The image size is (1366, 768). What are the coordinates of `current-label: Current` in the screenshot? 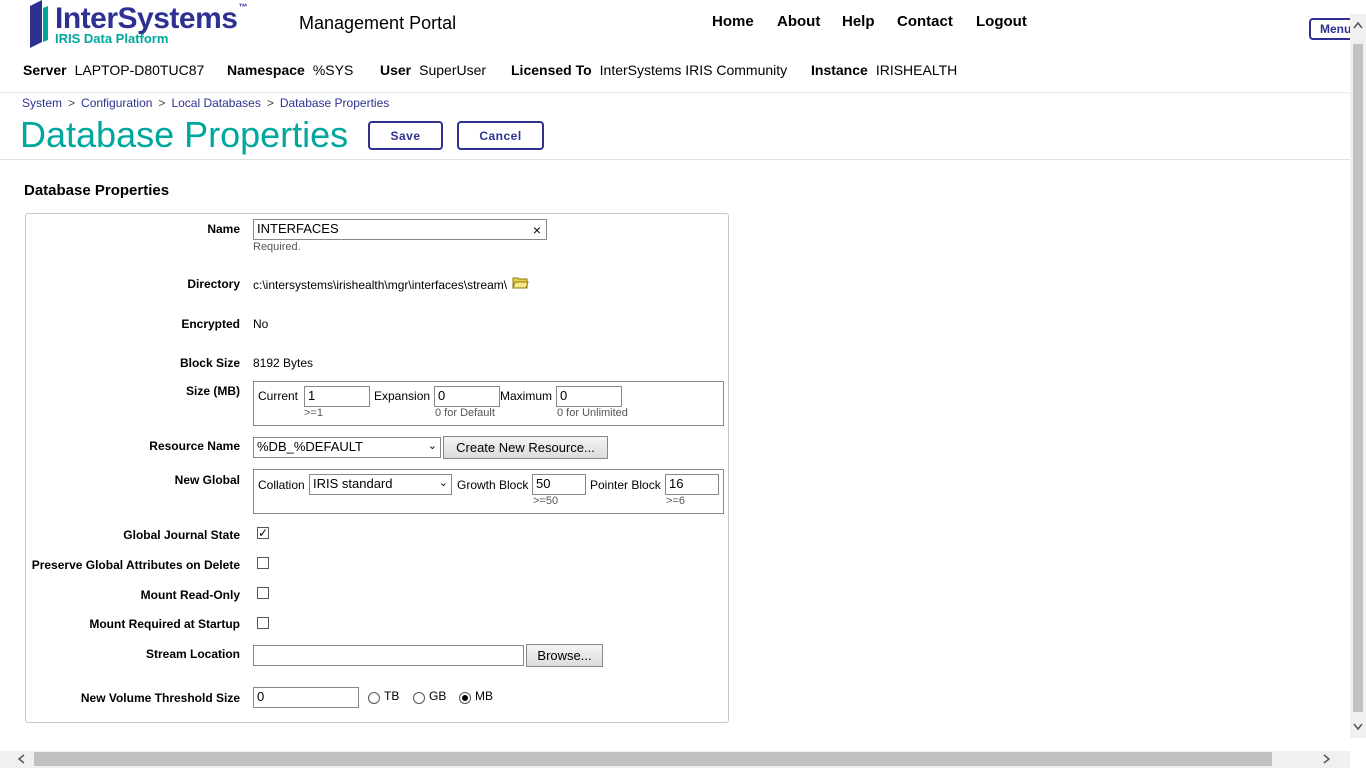 It's located at (278, 396).